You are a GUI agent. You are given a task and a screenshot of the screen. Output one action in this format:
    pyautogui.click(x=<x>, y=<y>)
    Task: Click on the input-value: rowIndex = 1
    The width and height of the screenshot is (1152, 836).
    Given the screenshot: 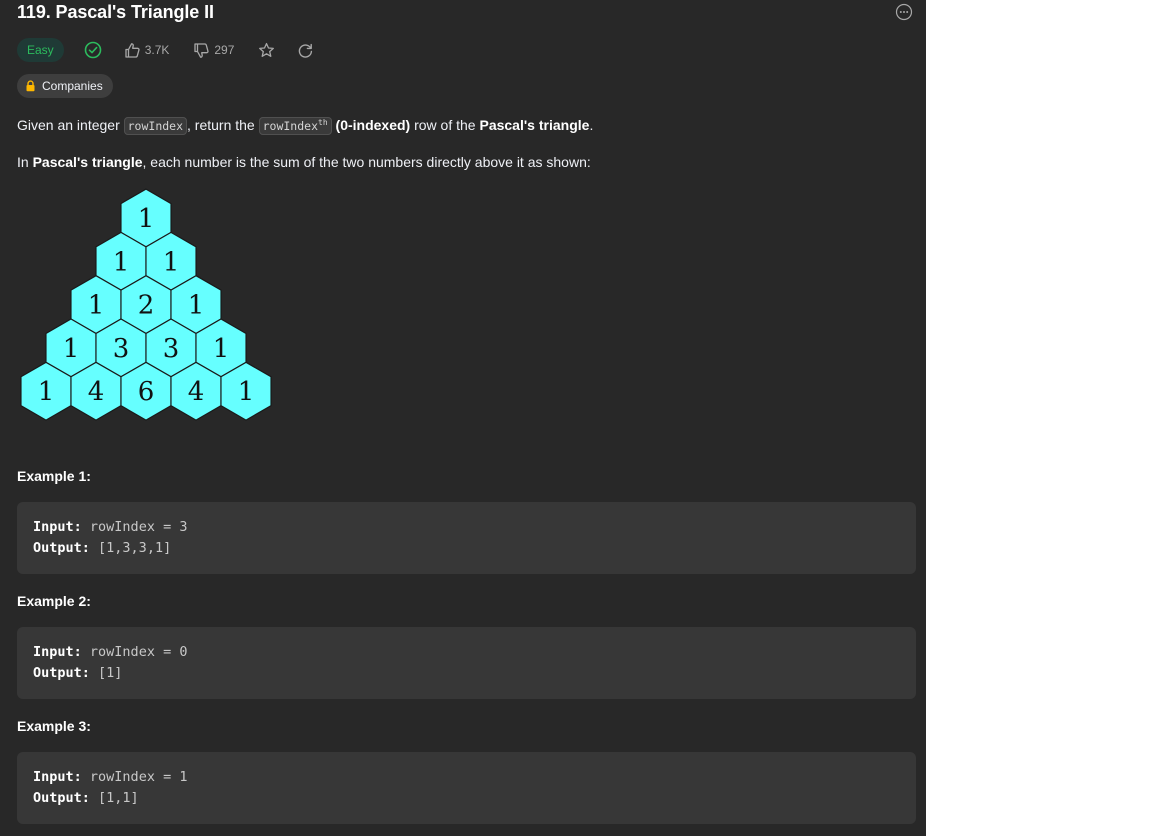 What is the action you would take?
    pyautogui.click(x=138, y=777)
    